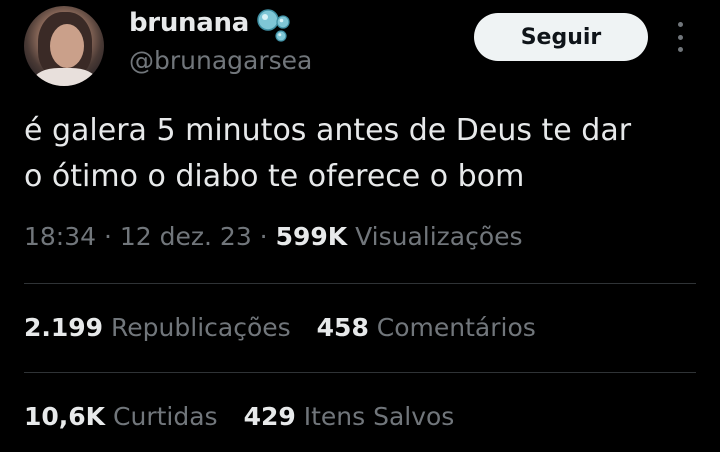  Describe the element at coordinates (65, 77) in the screenshot. I see `avatar-shirt` at that location.